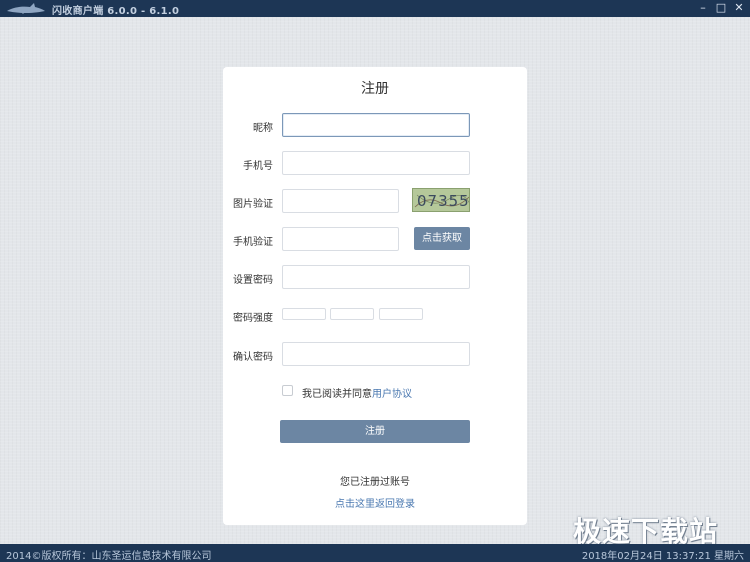 This screenshot has width=750, height=562. Describe the element at coordinates (401, 314) in the screenshot. I see `strength-bar-strong` at that location.